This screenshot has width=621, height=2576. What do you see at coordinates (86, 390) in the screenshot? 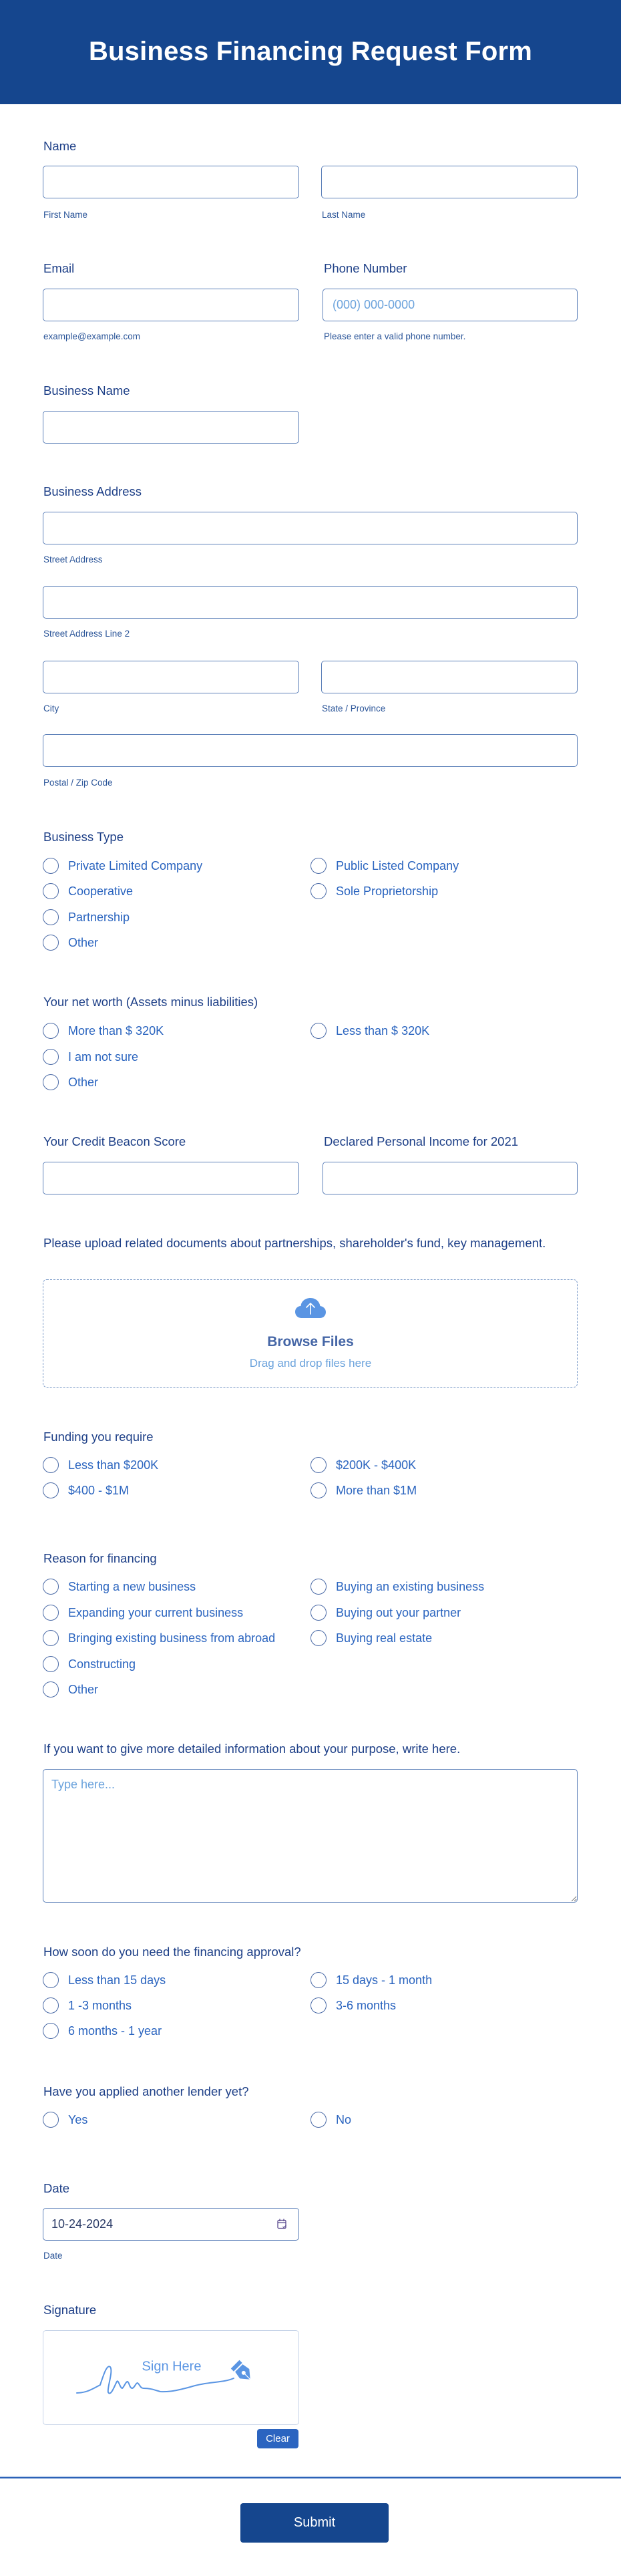
I see `business-name-label: Business Name` at bounding box center [86, 390].